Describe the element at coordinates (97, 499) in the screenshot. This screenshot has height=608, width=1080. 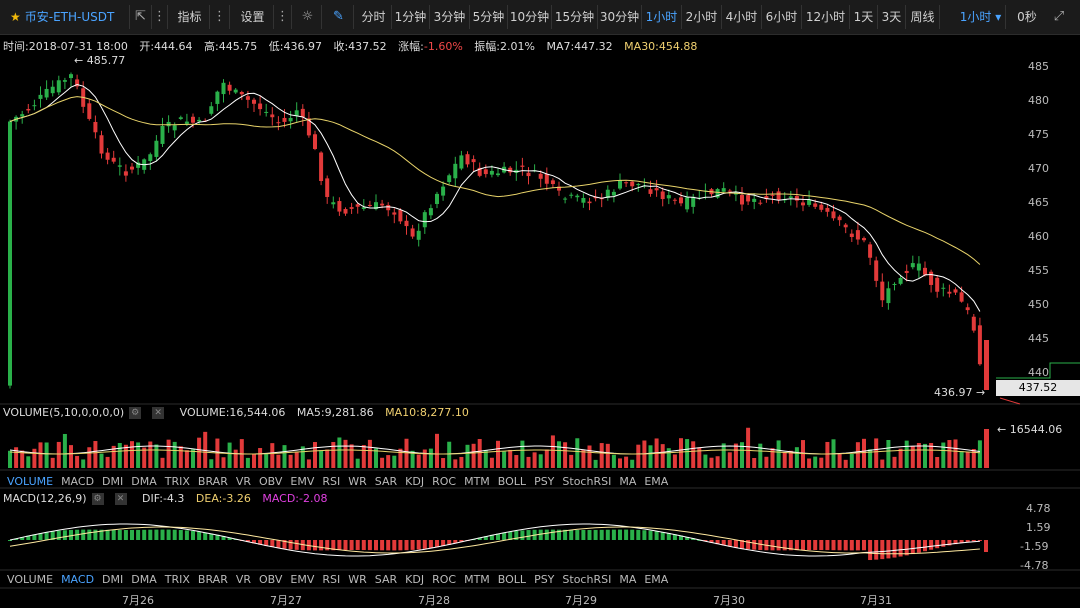
I see `macd-settings-icon: ⚙` at that location.